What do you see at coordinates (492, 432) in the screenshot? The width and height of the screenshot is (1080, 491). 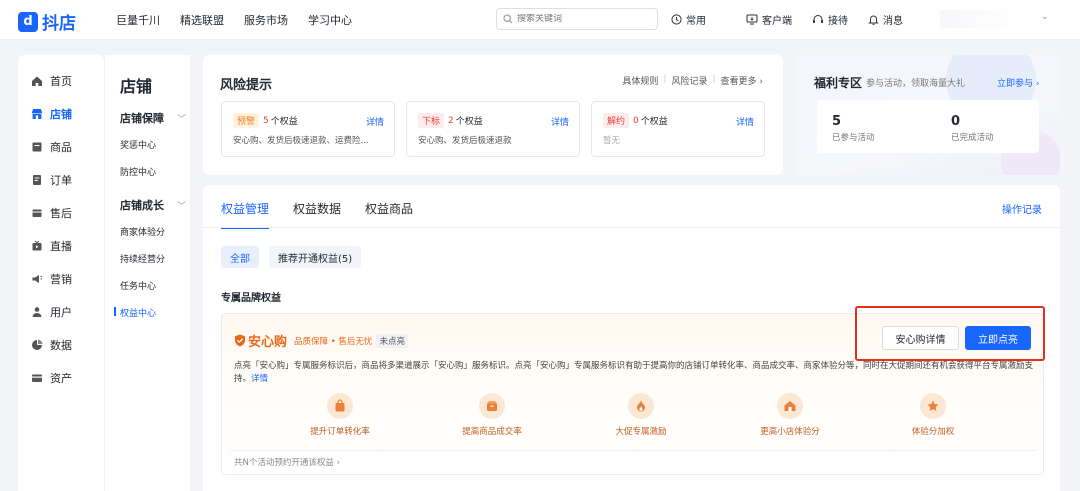 I see `benefit-label: 提高商品成交率` at bounding box center [492, 432].